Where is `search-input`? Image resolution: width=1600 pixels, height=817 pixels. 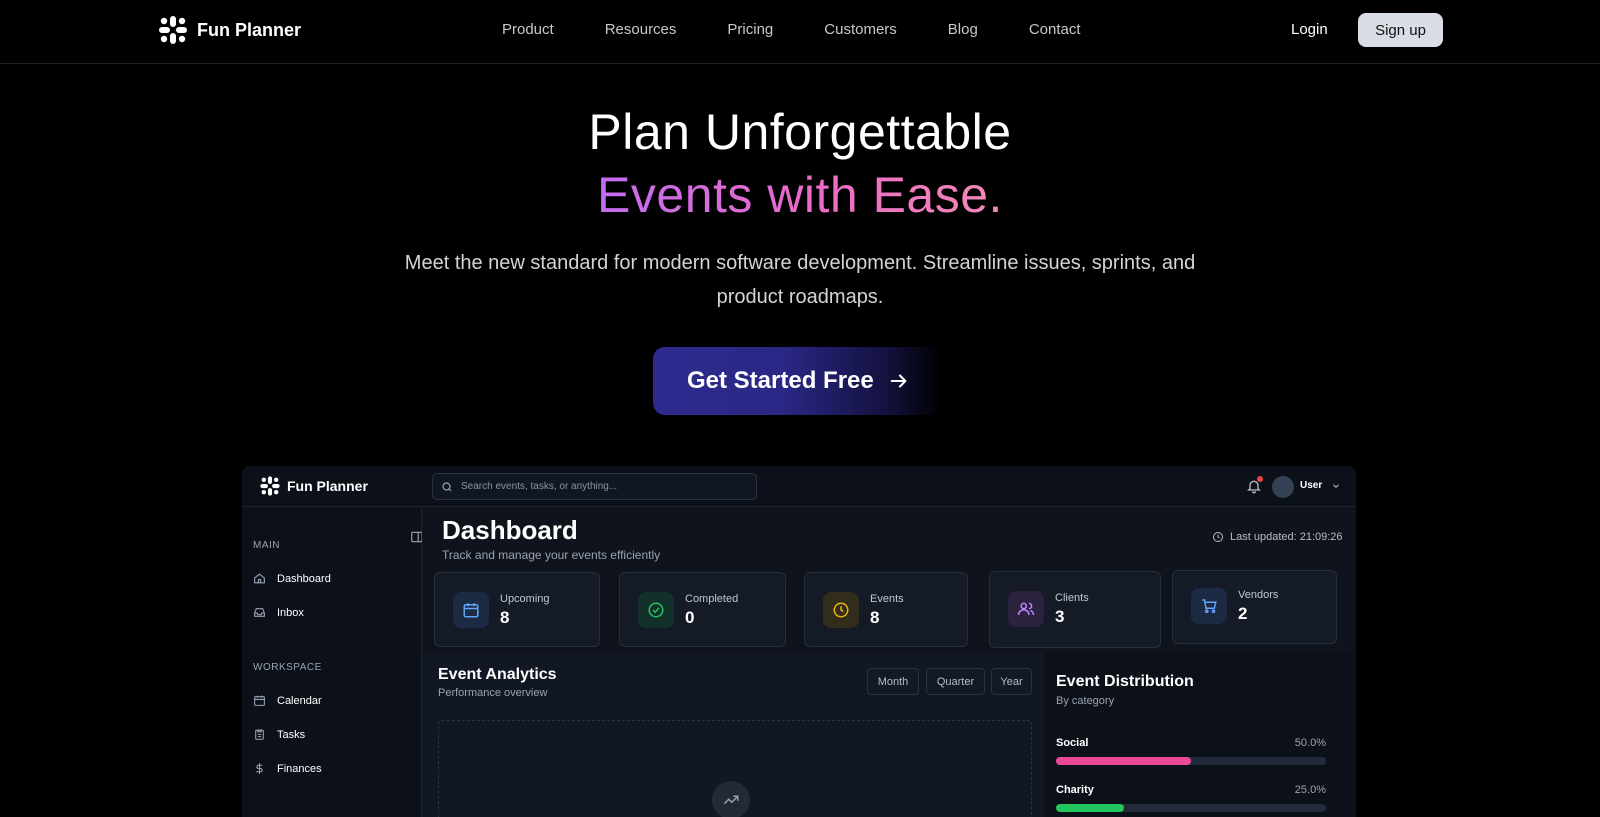
search-input is located at coordinates (601, 486).